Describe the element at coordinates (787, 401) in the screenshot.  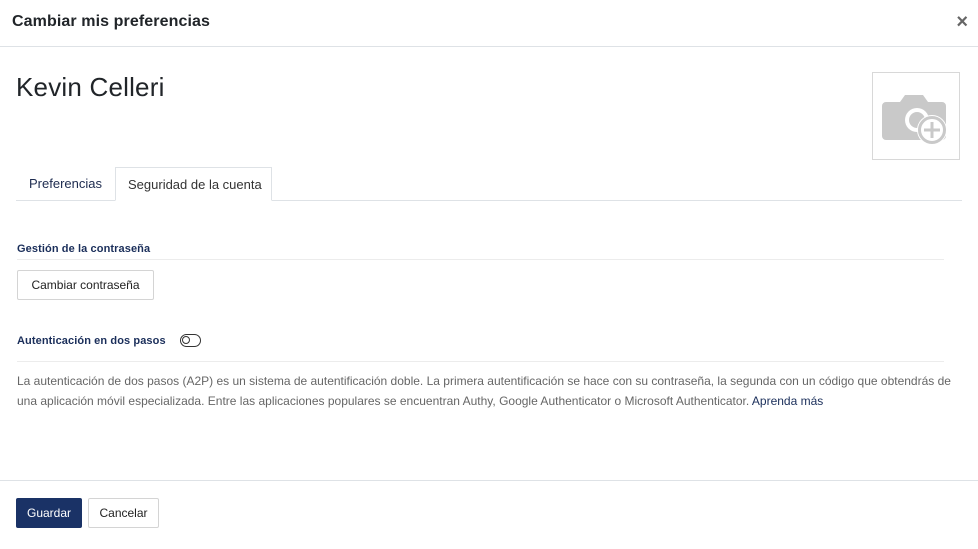
I see `learn-more-link: Aprenda más` at that location.